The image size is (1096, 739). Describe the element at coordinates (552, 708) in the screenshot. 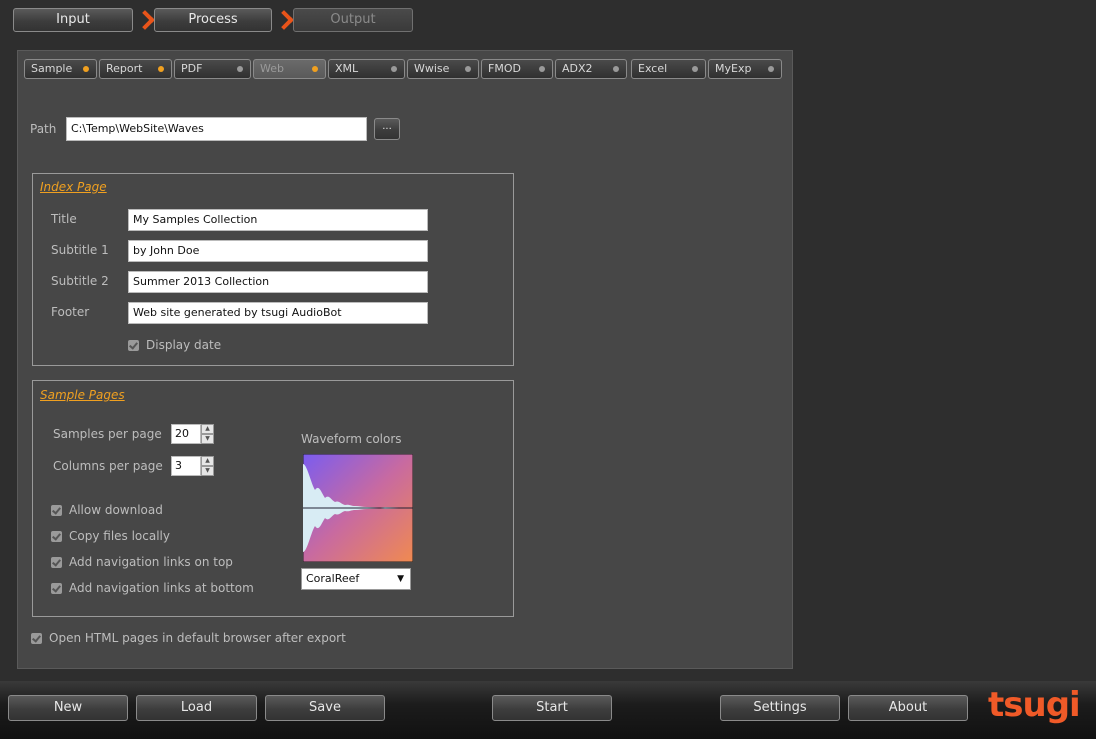

I see `start-button: Start` at that location.